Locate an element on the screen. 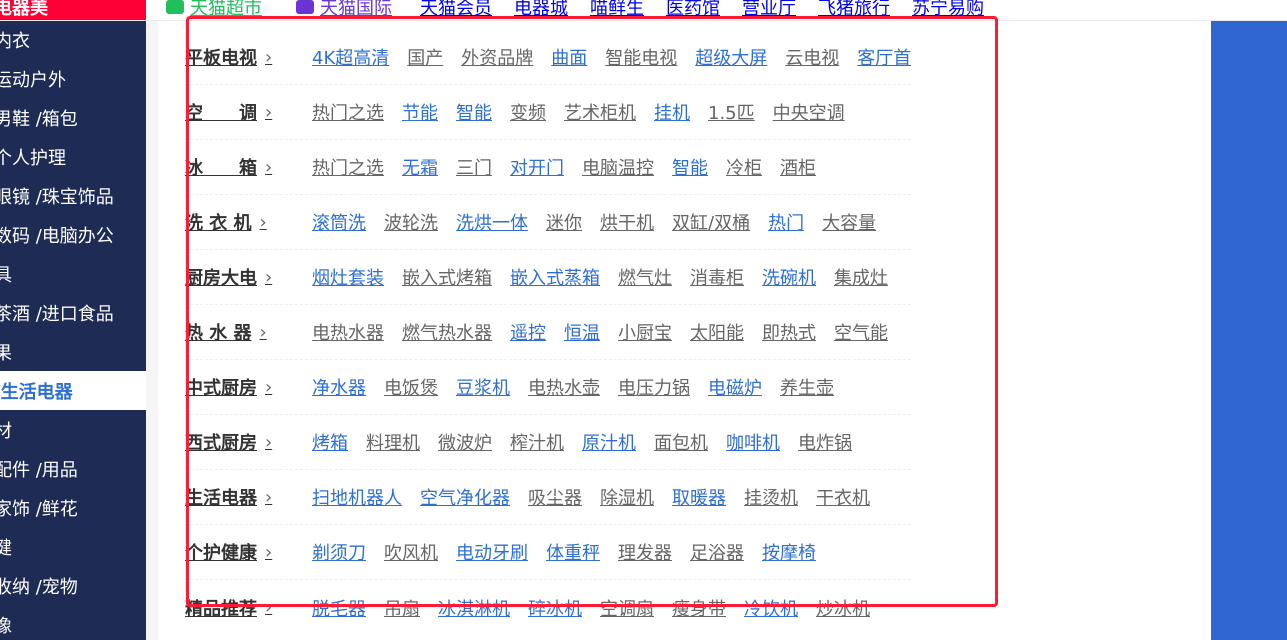 The height and width of the screenshot is (640, 1287). category-heading: 中式厨房 › is located at coordinates (248, 387).